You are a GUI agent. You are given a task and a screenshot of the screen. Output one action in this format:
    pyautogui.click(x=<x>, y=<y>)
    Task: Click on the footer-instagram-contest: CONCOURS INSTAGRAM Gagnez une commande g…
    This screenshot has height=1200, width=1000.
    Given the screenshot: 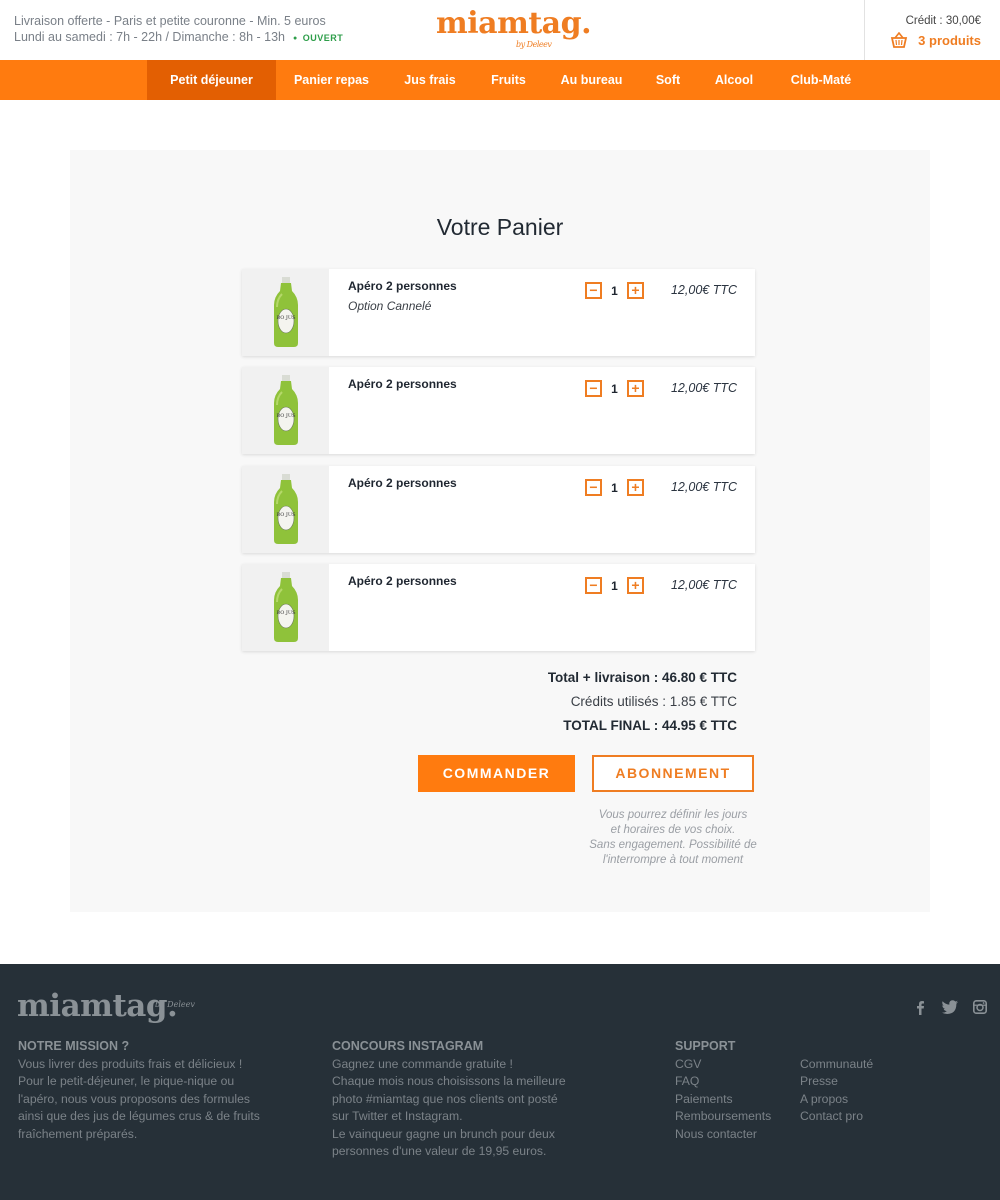 What is the action you would take?
    pyautogui.click(x=449, y=1098)
    